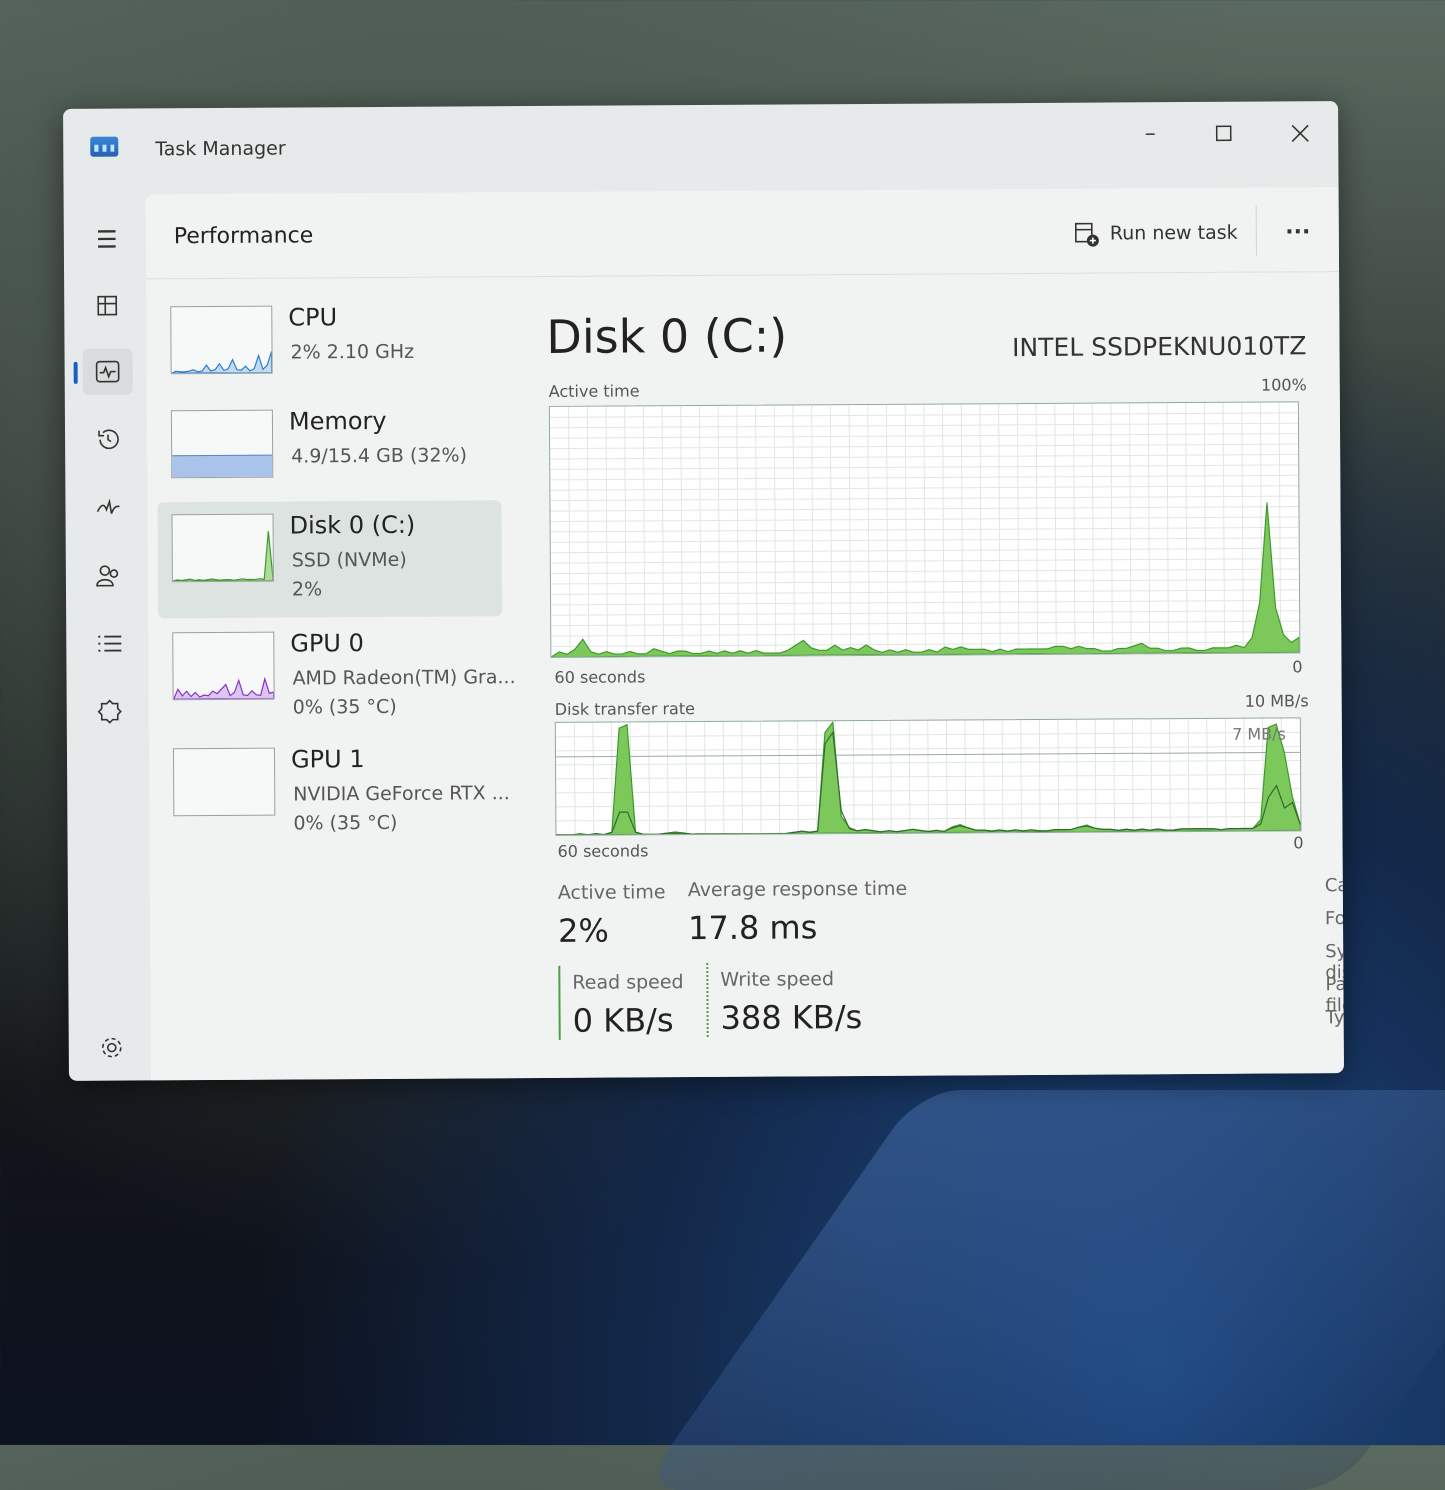 The image size is (1445, 1490). I want to click on device-item-cpu: CPU 2% 2.10 GHz, so click(328, 351).